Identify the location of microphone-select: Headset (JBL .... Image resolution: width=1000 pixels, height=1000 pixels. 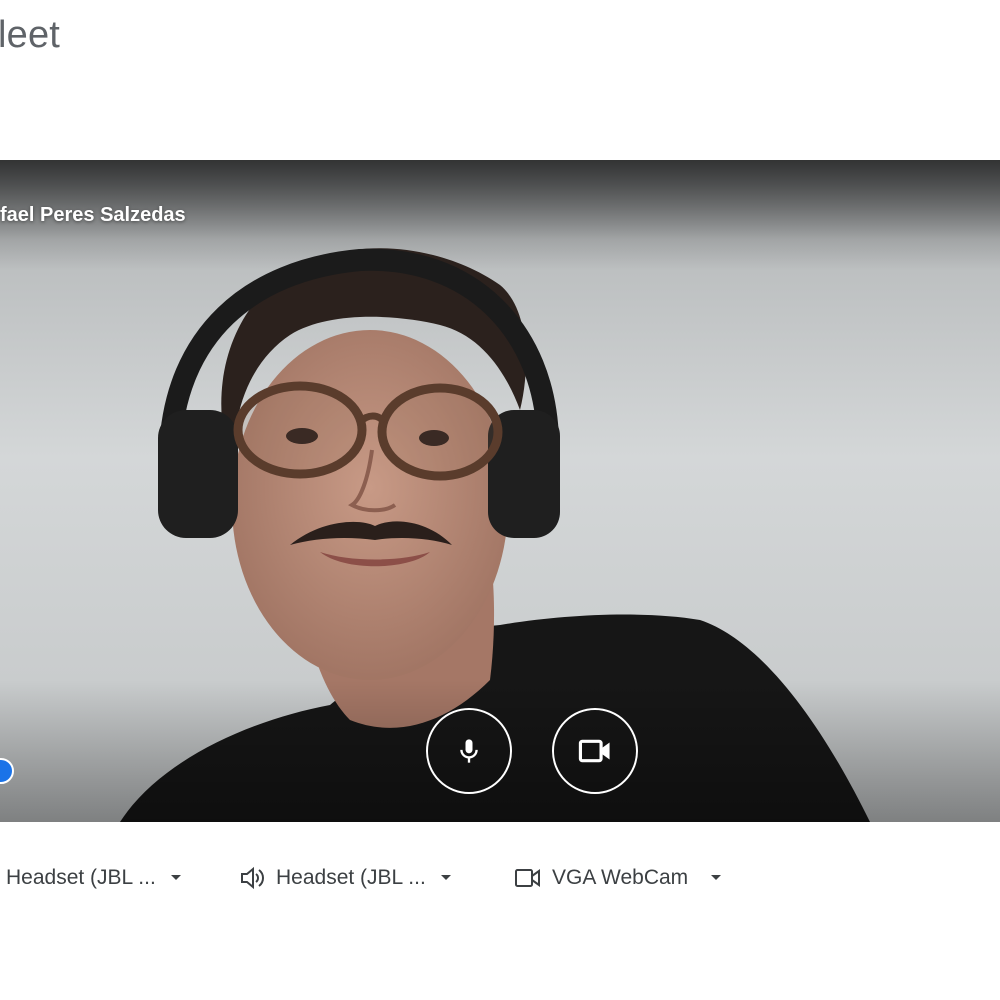
(94, 878).